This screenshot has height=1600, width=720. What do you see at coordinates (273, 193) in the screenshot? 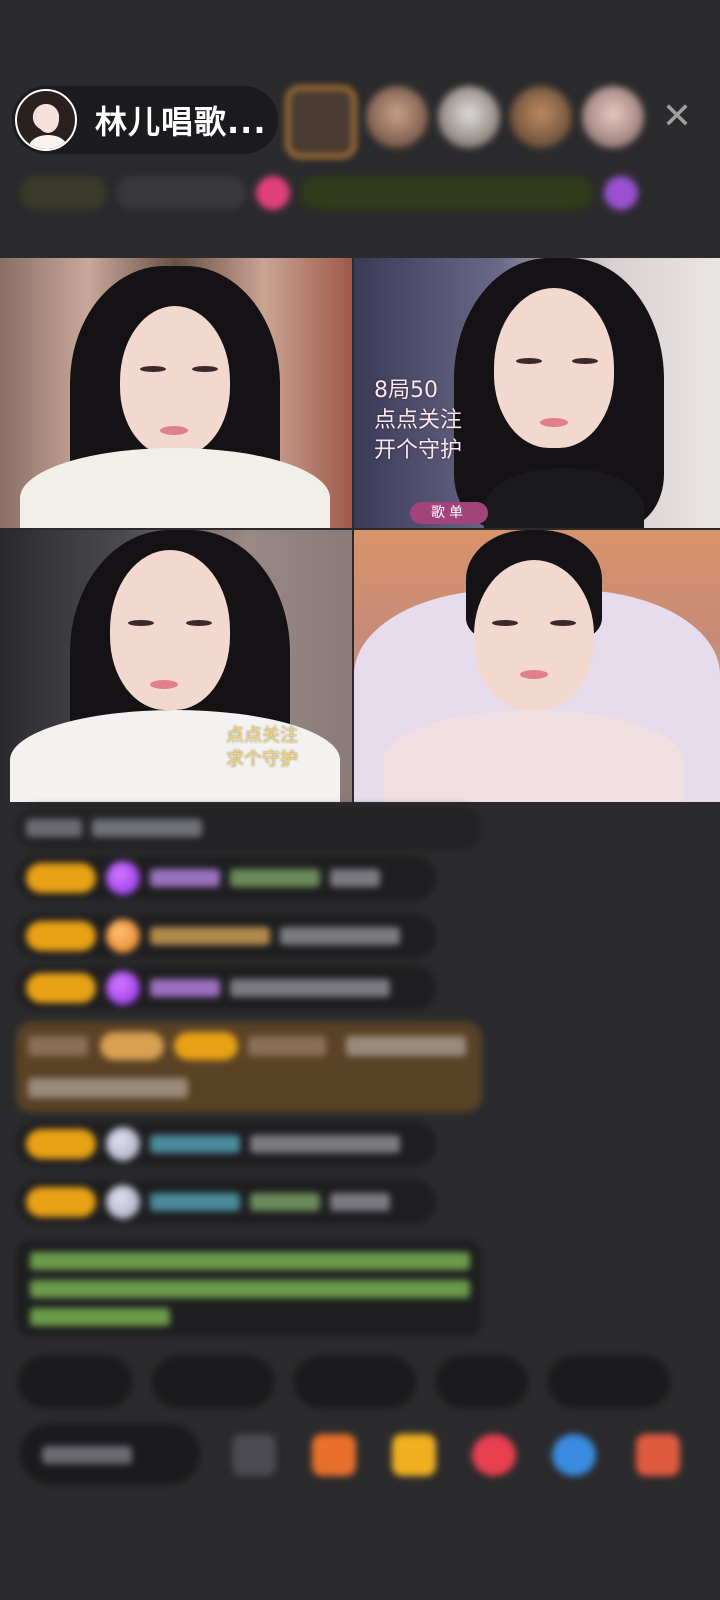
I see `pink-badge-icon` at bounding box center [273, 193].